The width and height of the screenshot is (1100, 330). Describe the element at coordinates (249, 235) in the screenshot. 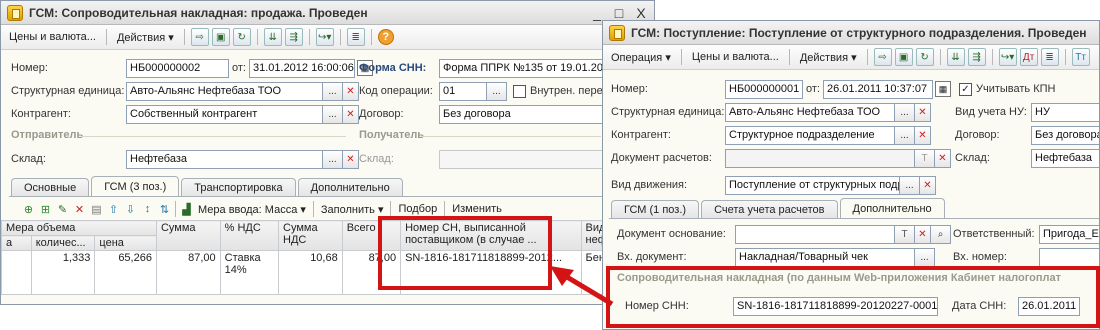

I see `col-vat-pct: % НДС` at that location.